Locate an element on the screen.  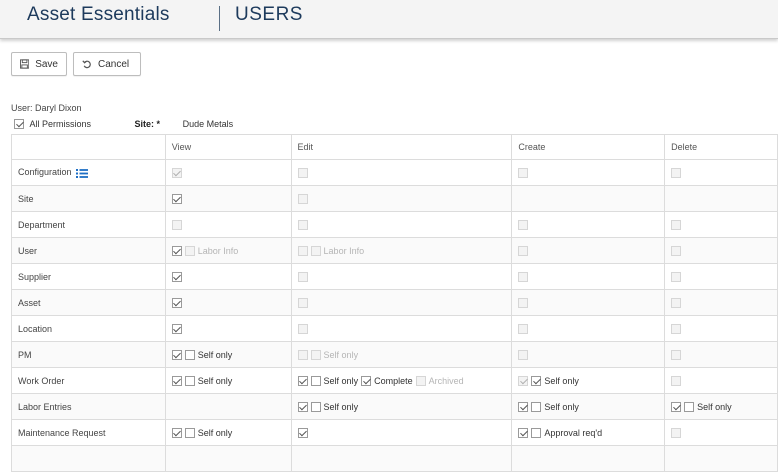
cell-create: Self only is located at coordinates (588, 406).